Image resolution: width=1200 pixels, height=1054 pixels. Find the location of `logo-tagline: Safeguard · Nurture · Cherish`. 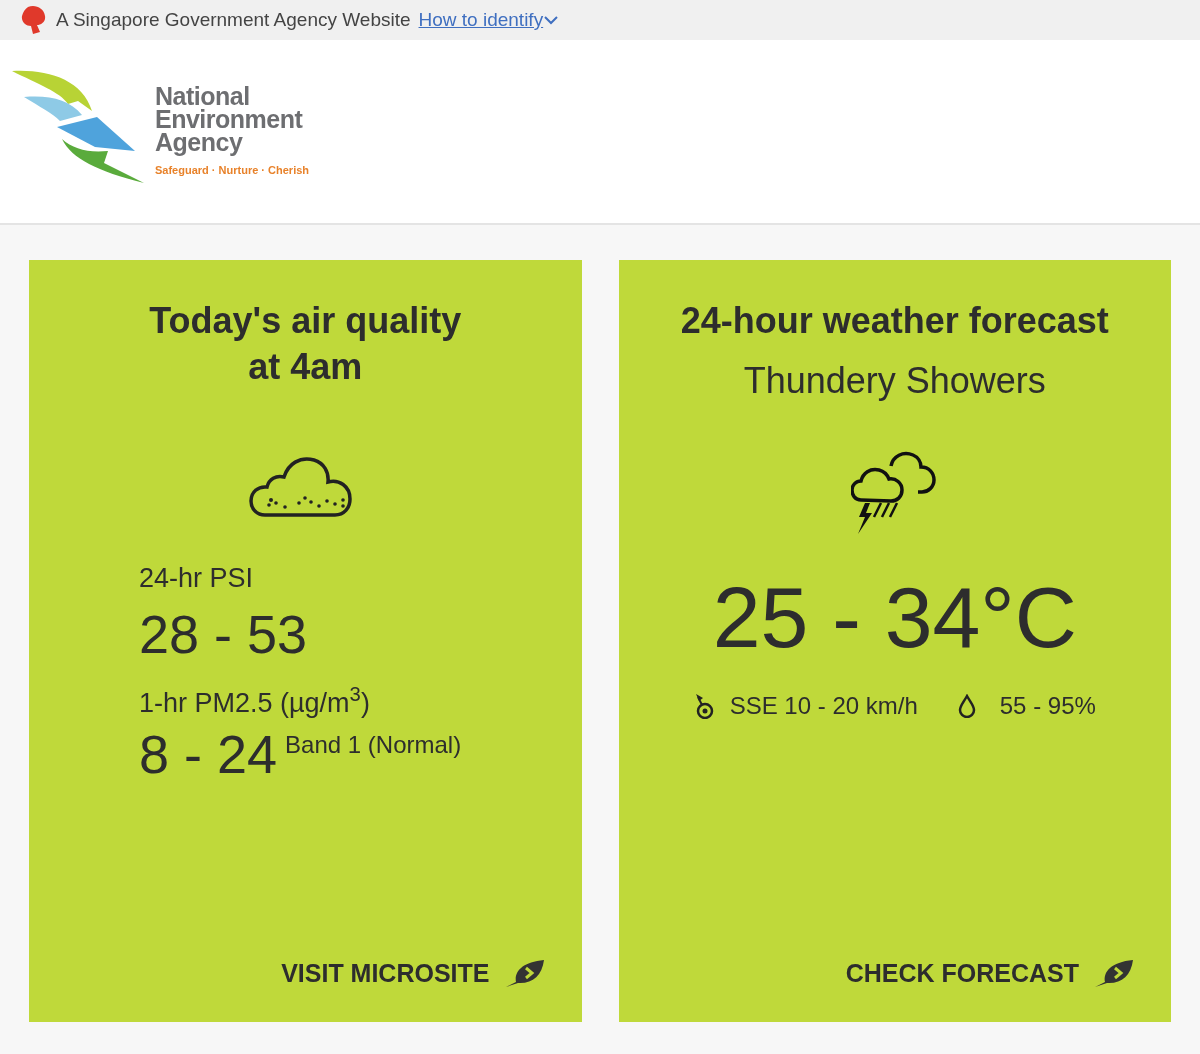

logo-tagline: Safeguard · Nurture · Cherish is located at coordinates (232, 170).